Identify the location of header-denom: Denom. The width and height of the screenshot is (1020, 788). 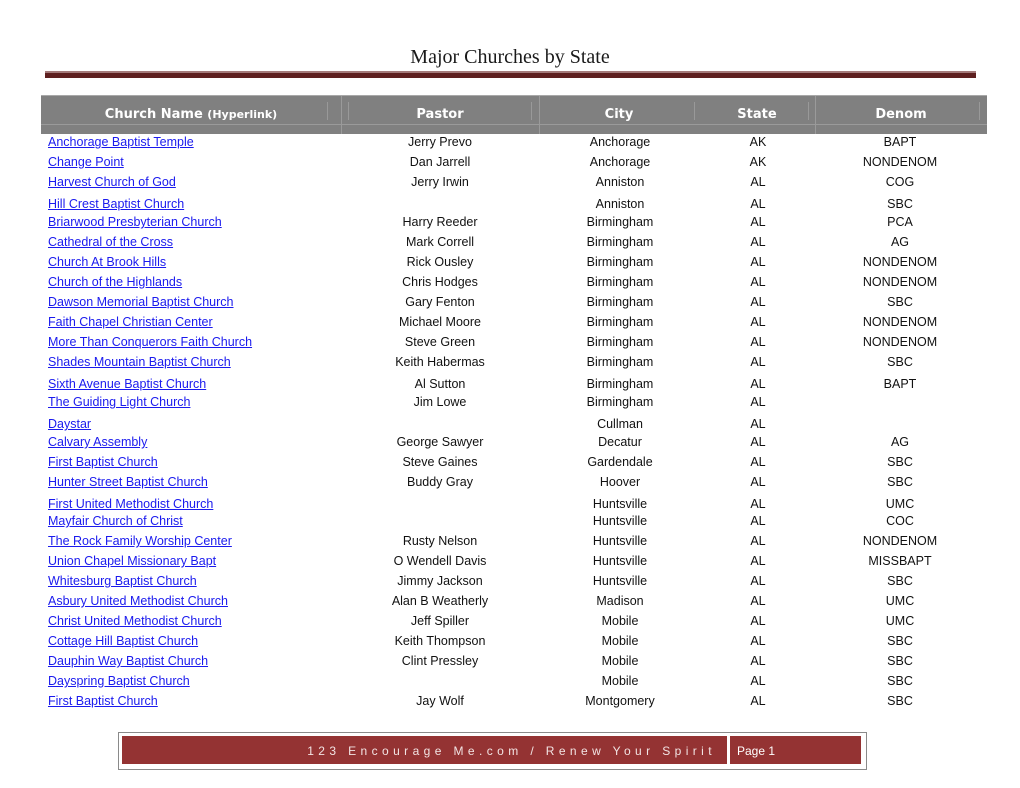
(901, 114).